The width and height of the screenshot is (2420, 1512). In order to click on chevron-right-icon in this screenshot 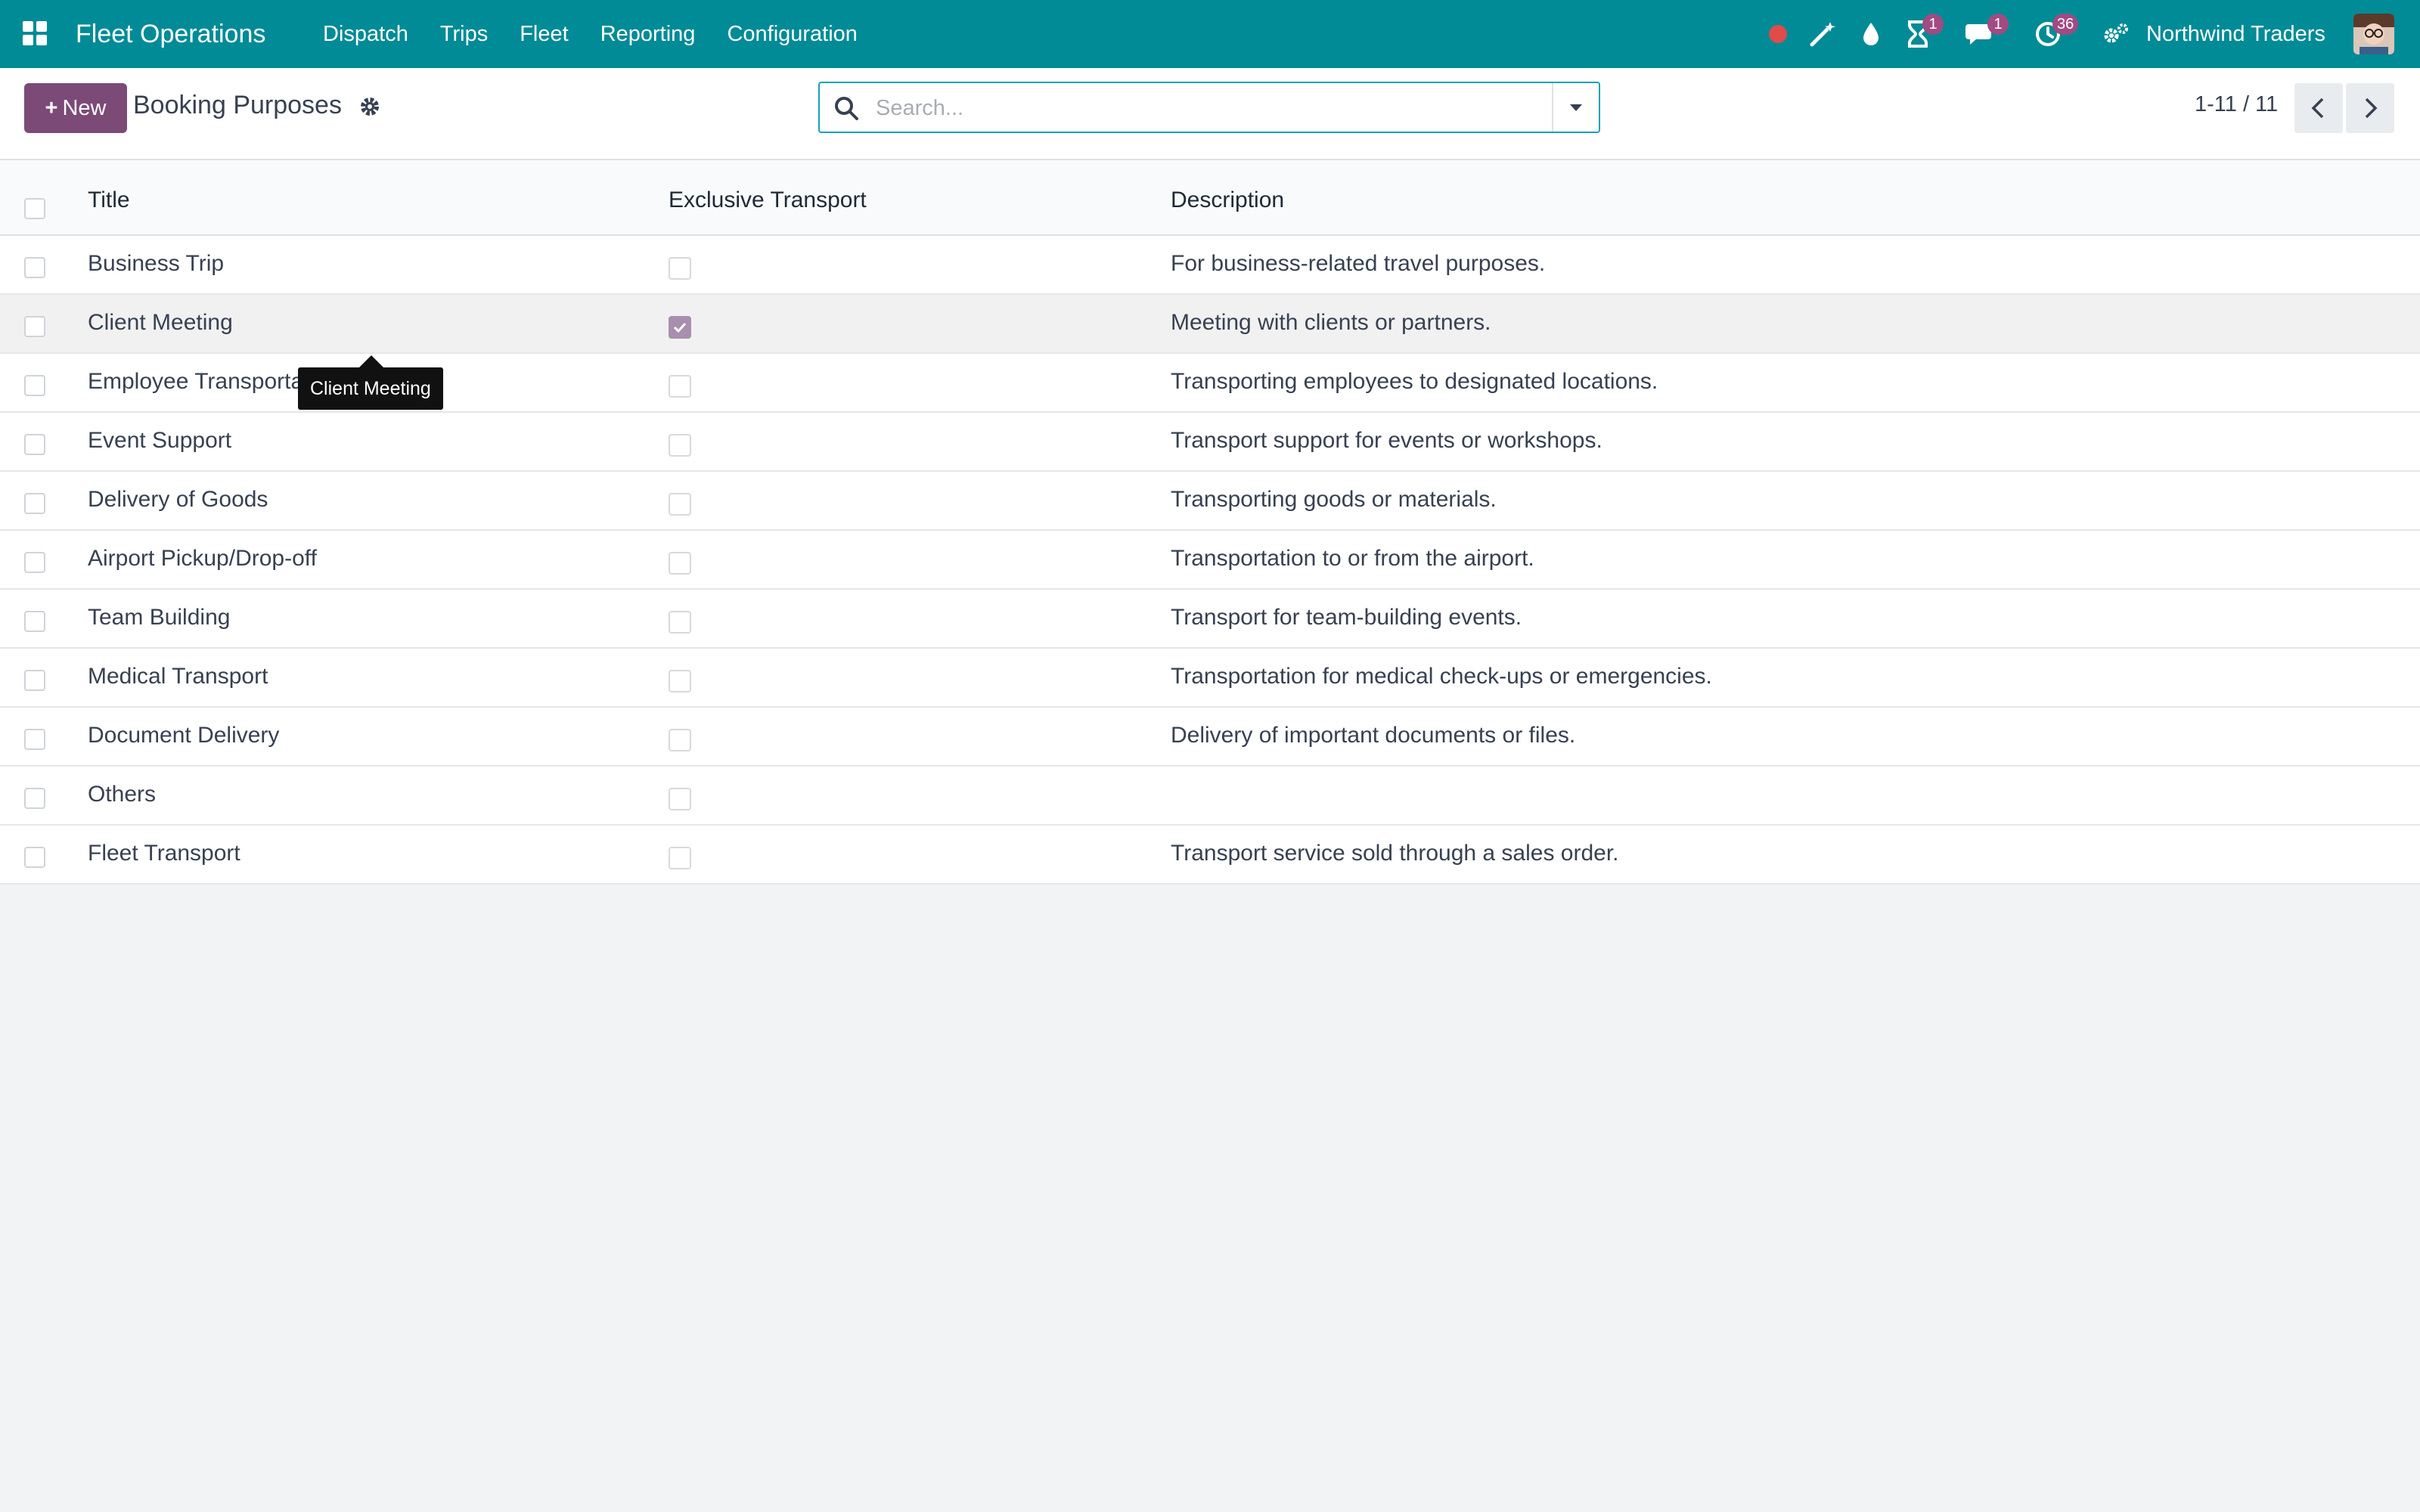, I will do `click(2371, 109)`.